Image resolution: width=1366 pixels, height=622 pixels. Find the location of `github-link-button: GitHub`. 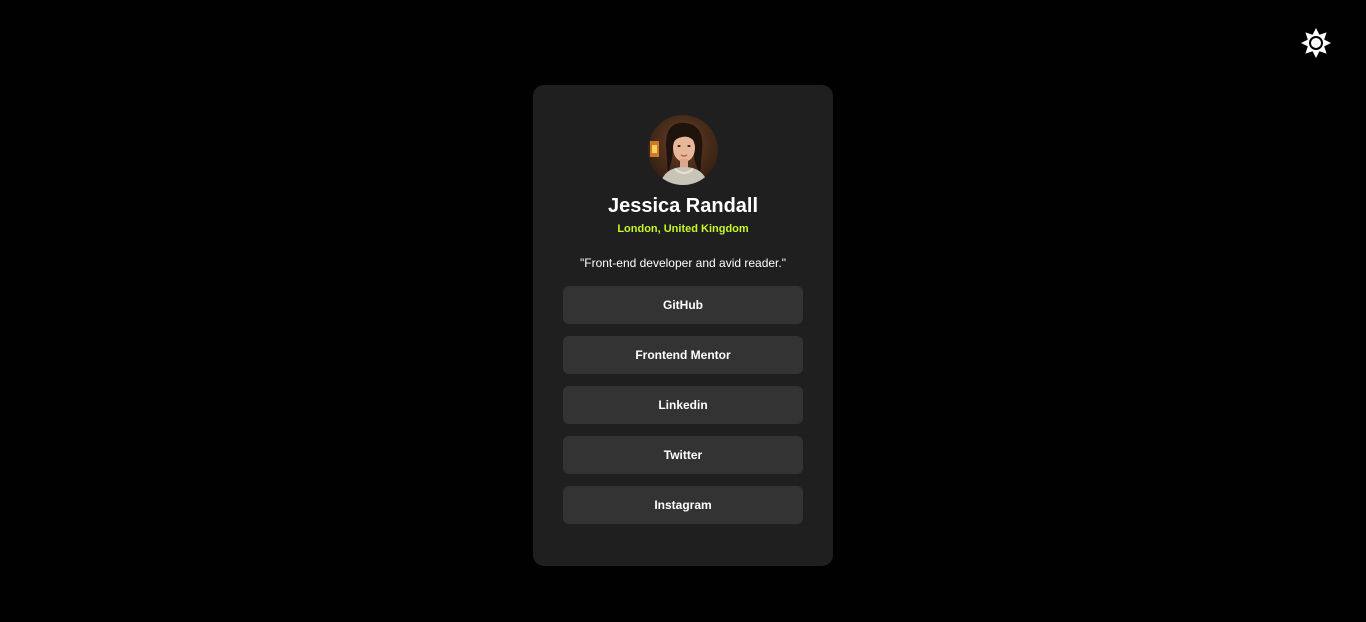

github-link-button: GitHub is located at coordinates (683, 305).